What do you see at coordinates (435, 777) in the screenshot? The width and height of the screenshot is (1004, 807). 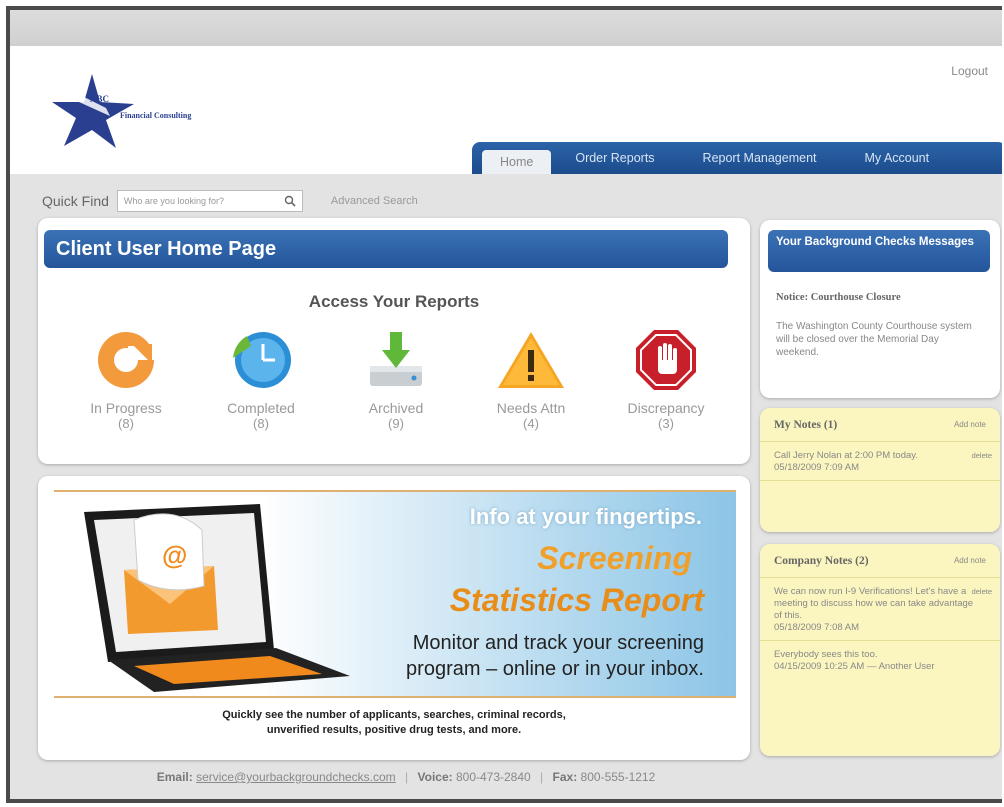 I see `footer-voice-label: Voice:` at bounding box center [435, 777].